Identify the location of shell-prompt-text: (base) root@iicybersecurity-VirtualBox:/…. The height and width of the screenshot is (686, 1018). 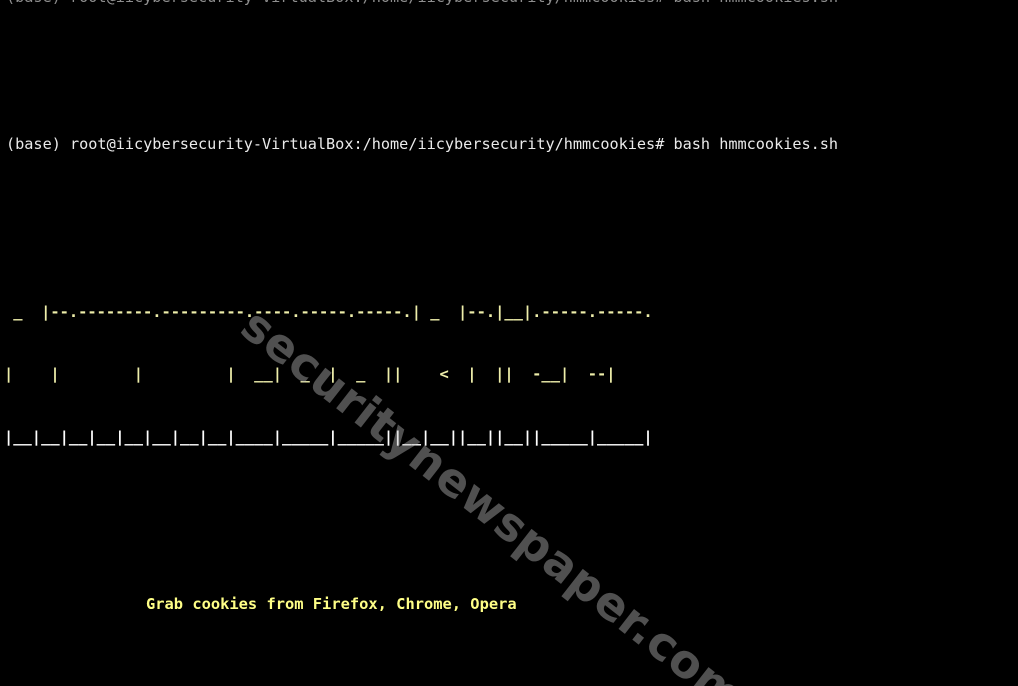
(422, 144).